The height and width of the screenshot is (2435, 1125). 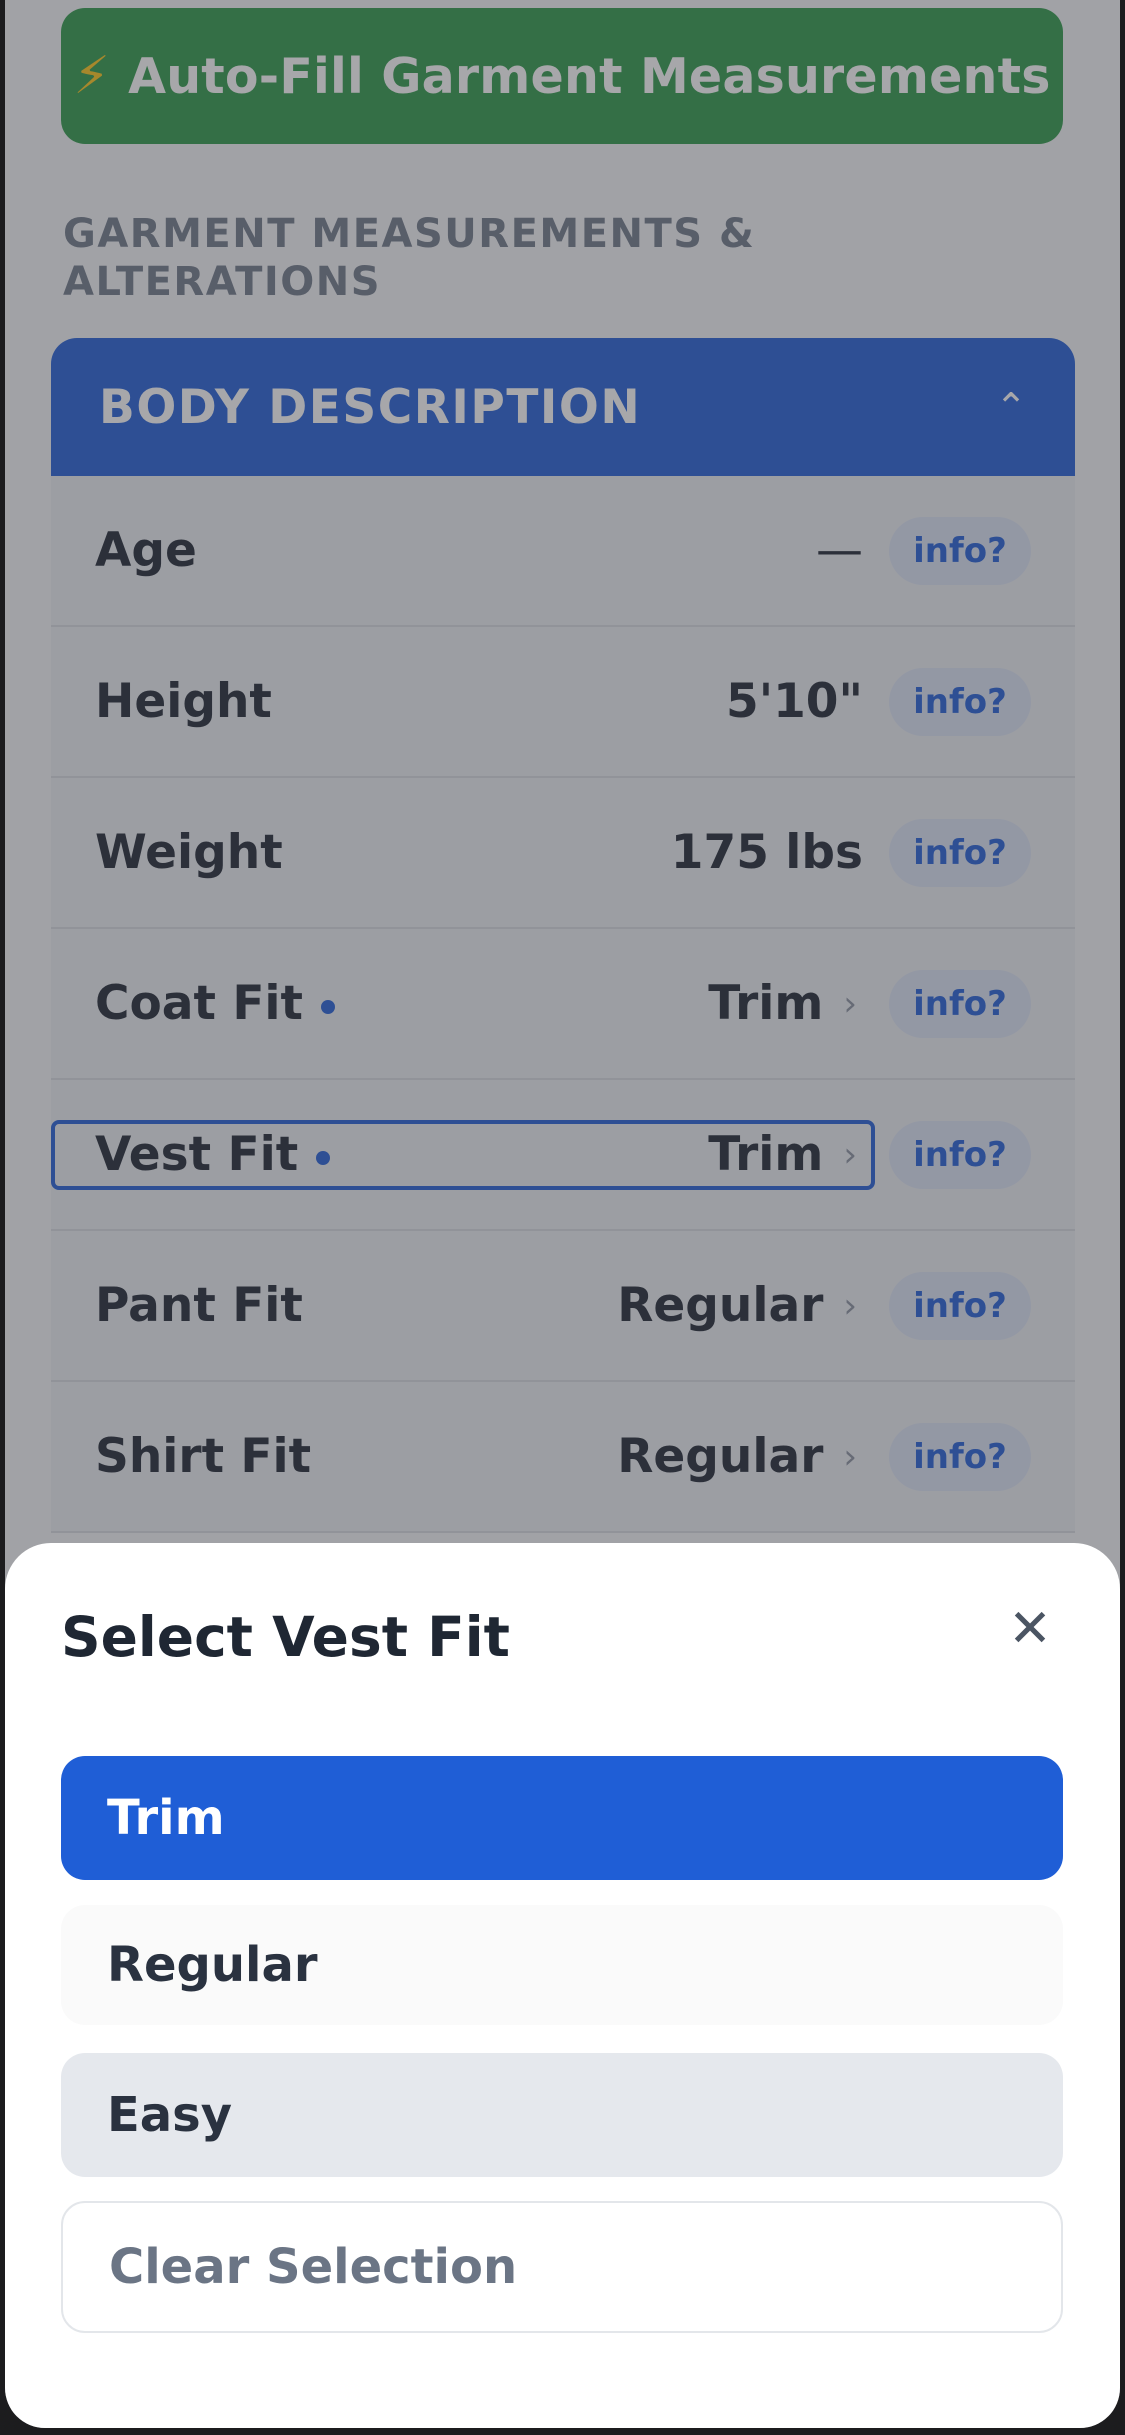 I want to click on sheet-title: Select Vest Fit, so click(x=285, y=1637).